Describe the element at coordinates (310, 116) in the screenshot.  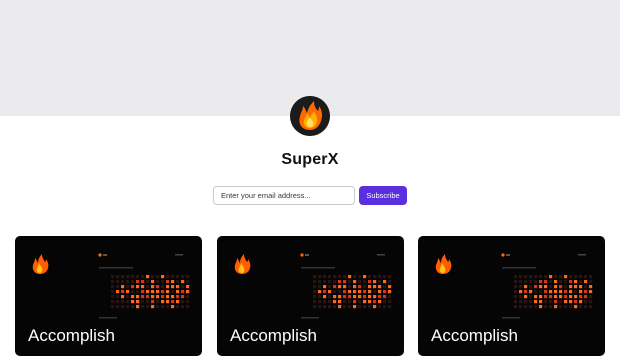
I see `publication-logo` at that location.